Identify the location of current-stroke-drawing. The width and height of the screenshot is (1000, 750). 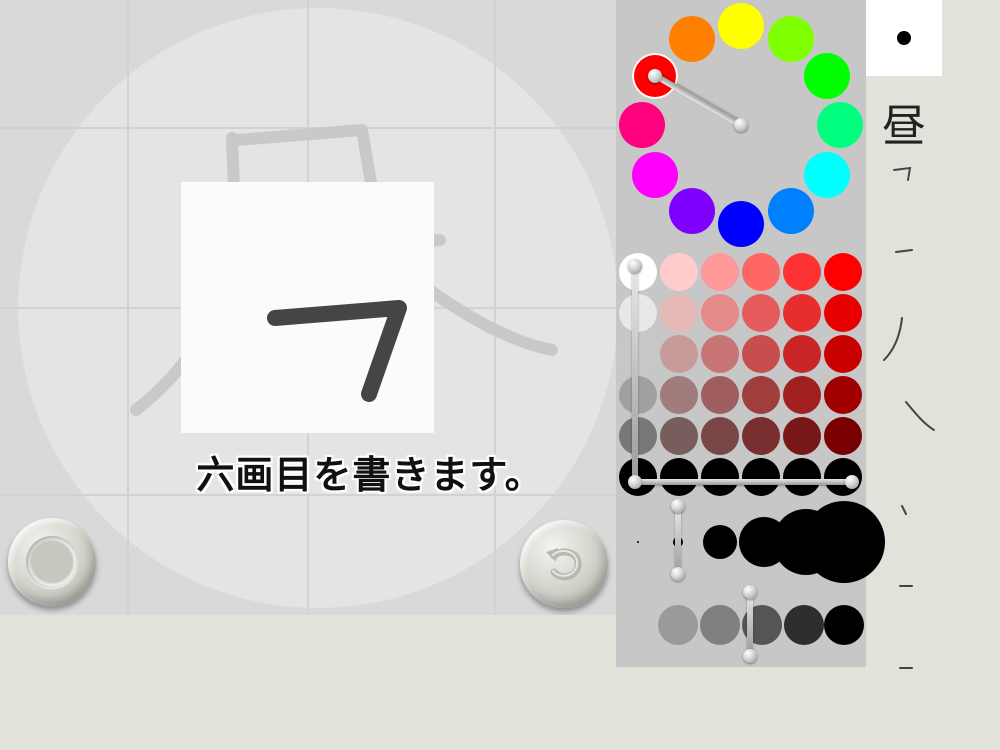
(337, 351).